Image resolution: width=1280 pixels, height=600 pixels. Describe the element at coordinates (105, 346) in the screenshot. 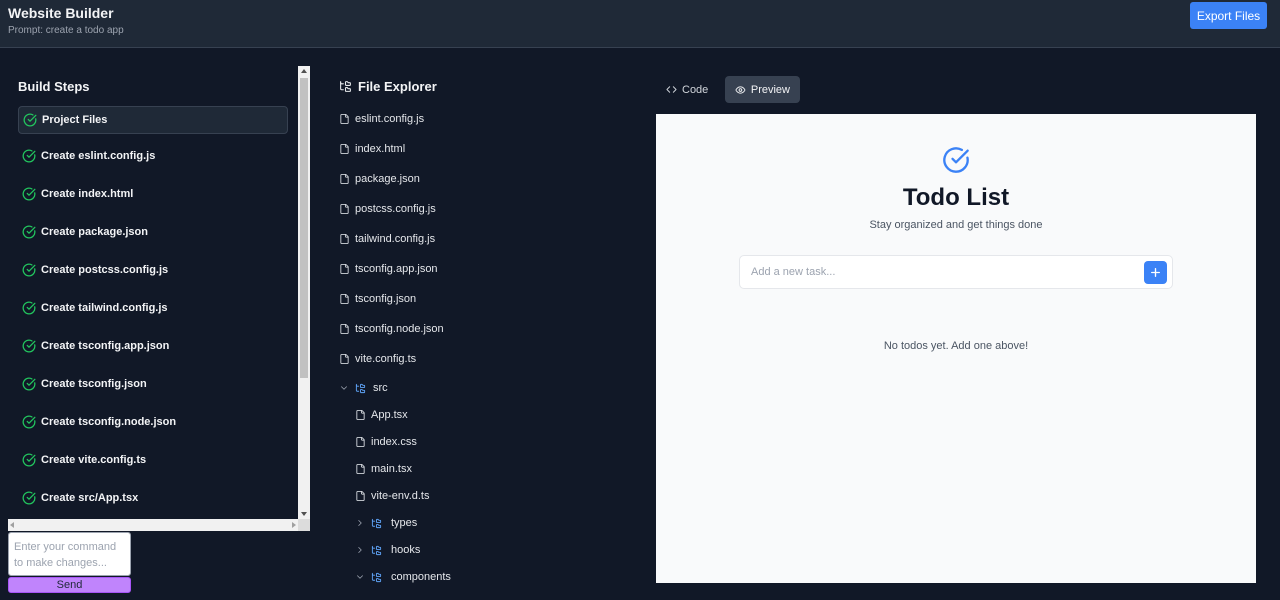

I see `build-step-label: Create tsconfig.app.json` at that location.